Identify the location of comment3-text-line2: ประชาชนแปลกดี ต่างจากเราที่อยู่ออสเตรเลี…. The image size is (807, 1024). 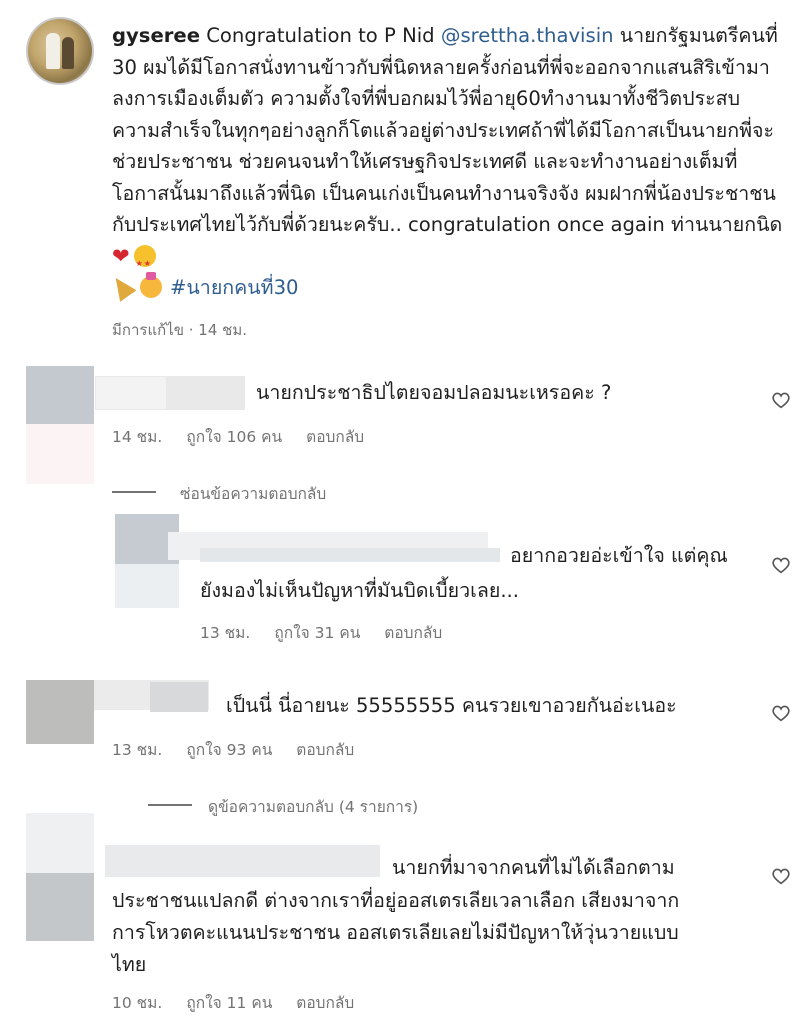
(396, 900).